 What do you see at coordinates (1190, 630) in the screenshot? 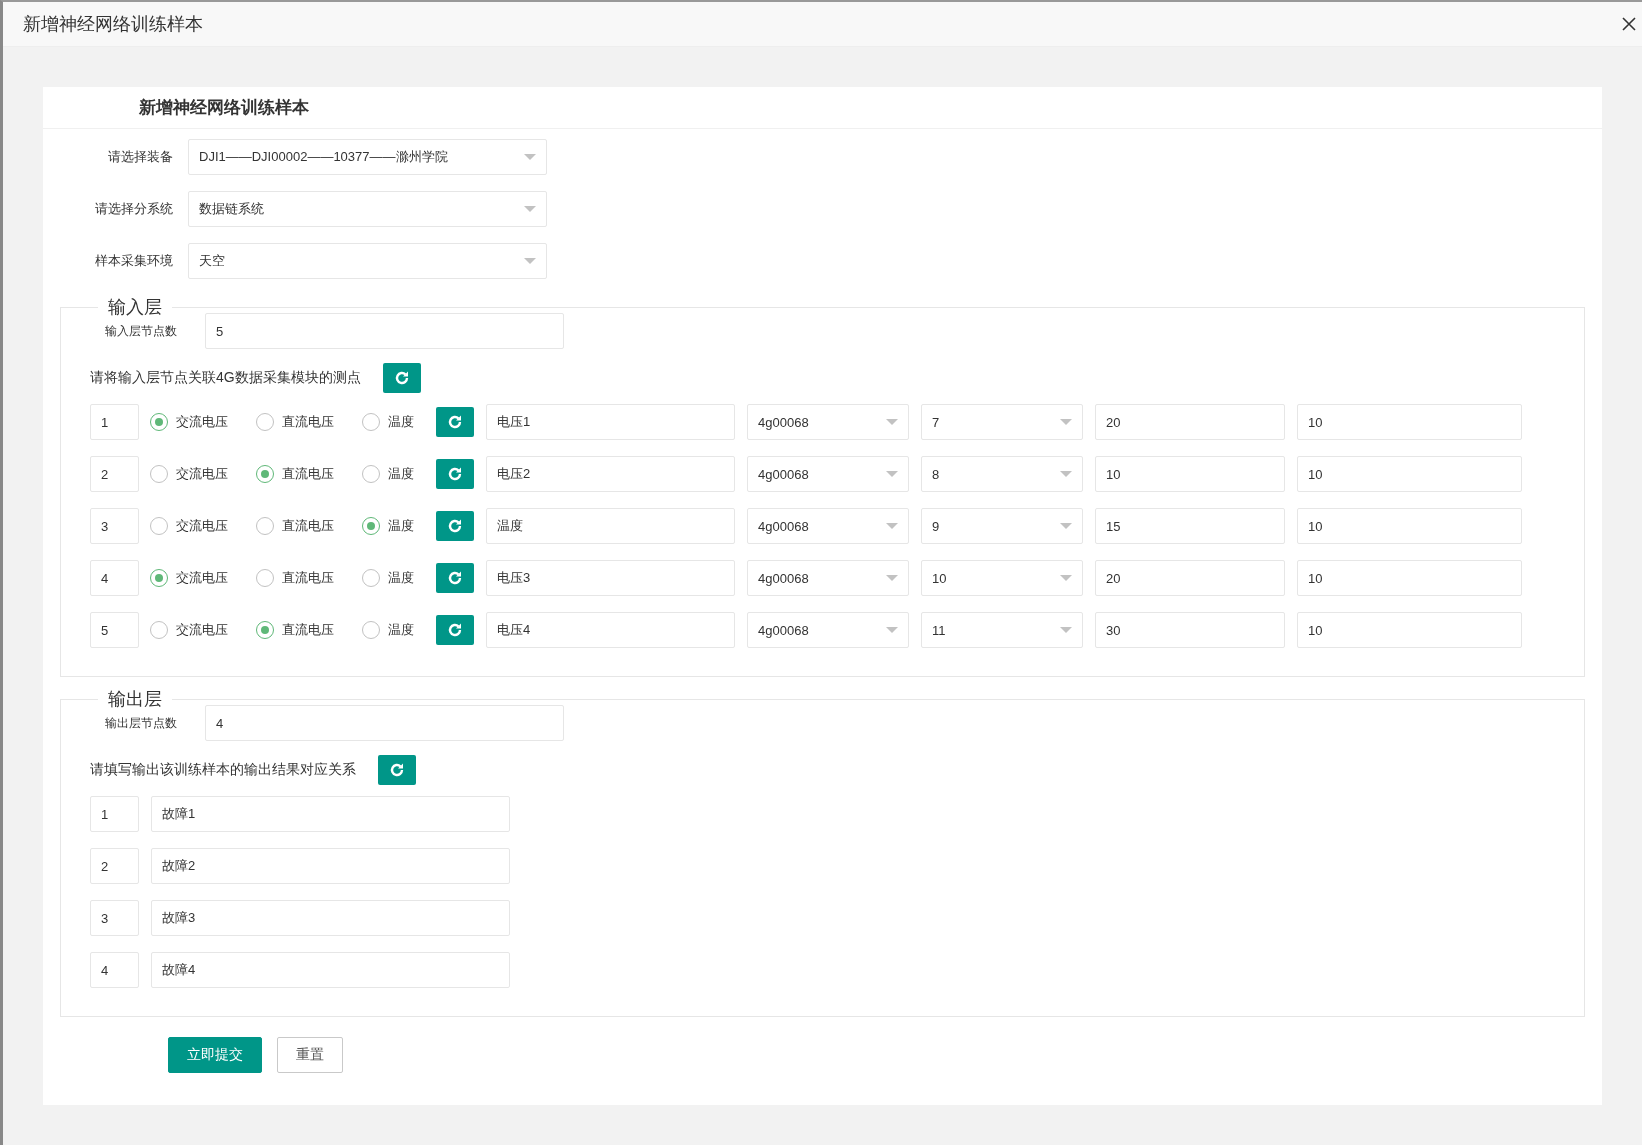
I see `input-field: 30` at bounding box center [1190, 630].